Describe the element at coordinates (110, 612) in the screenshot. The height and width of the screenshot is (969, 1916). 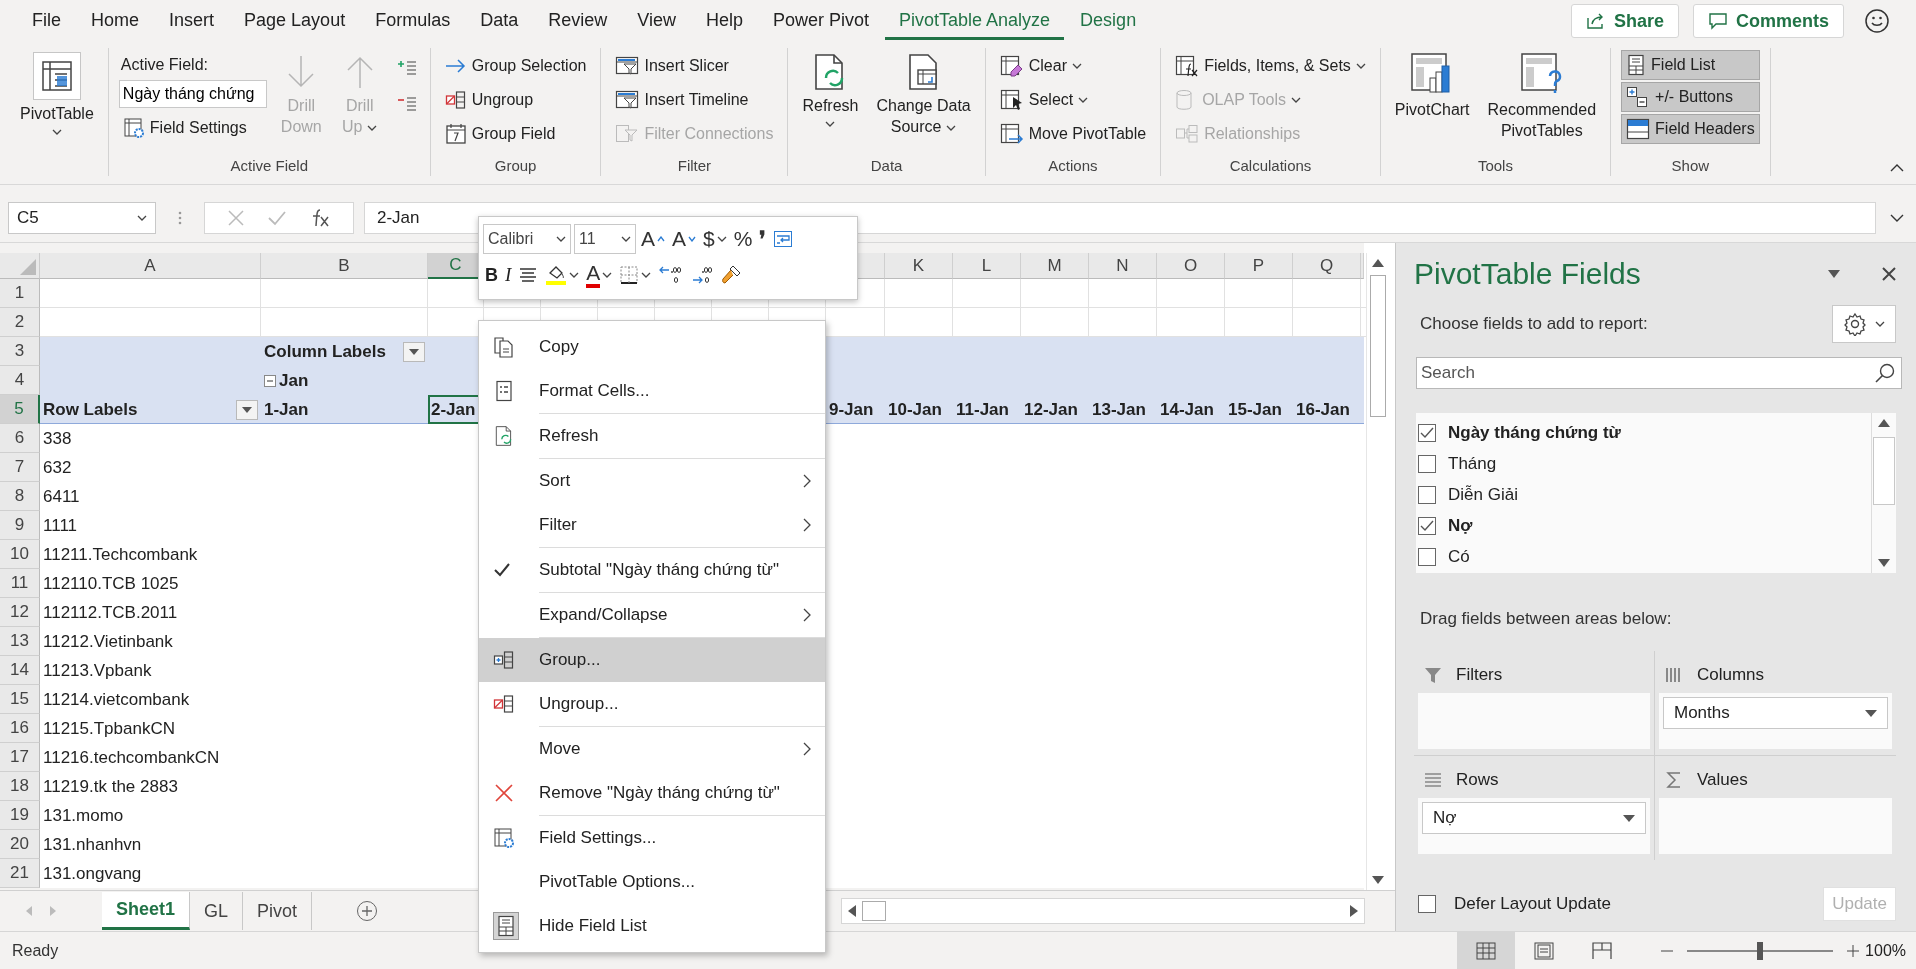
I see `table-cell: 112112.TCB.2011` at that location.